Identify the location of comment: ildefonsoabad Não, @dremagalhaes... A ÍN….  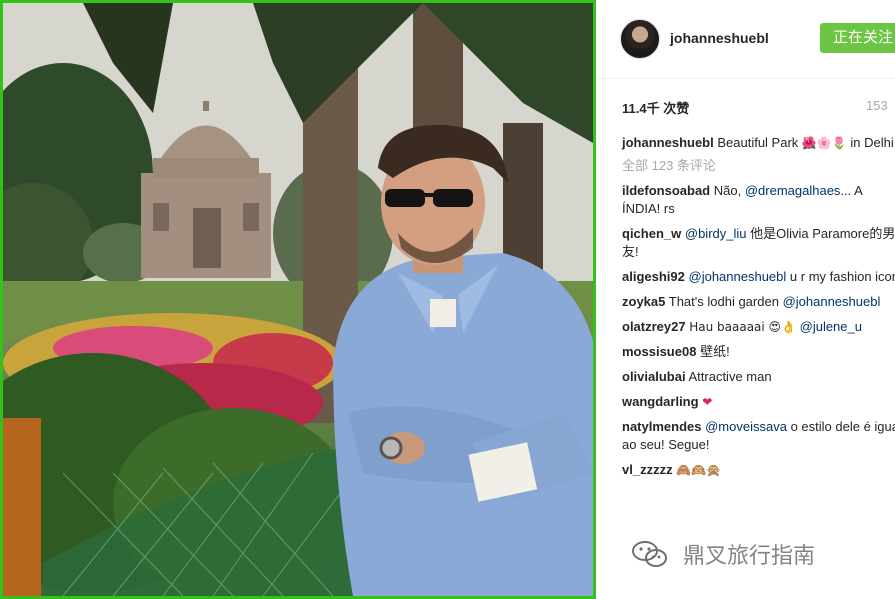
(758, 200).